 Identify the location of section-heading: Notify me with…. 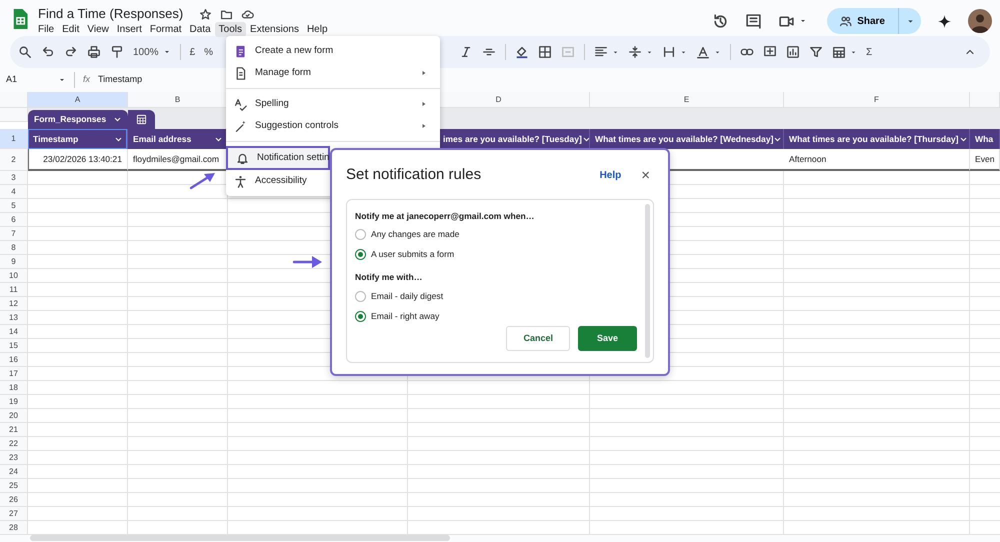
(389, 277).